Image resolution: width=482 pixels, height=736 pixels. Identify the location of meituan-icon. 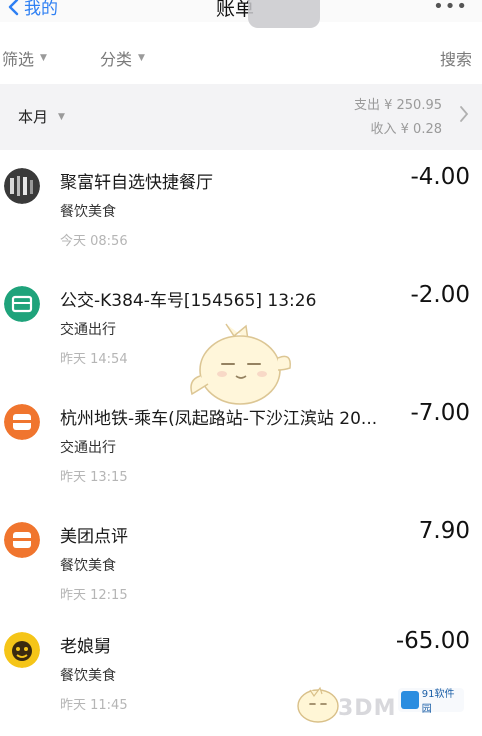
(22, 540).